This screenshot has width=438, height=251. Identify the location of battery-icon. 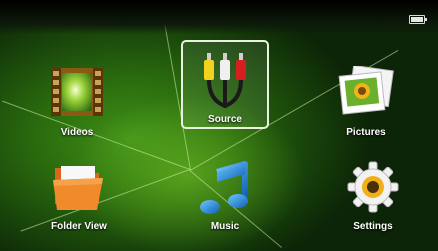
(418, 19).